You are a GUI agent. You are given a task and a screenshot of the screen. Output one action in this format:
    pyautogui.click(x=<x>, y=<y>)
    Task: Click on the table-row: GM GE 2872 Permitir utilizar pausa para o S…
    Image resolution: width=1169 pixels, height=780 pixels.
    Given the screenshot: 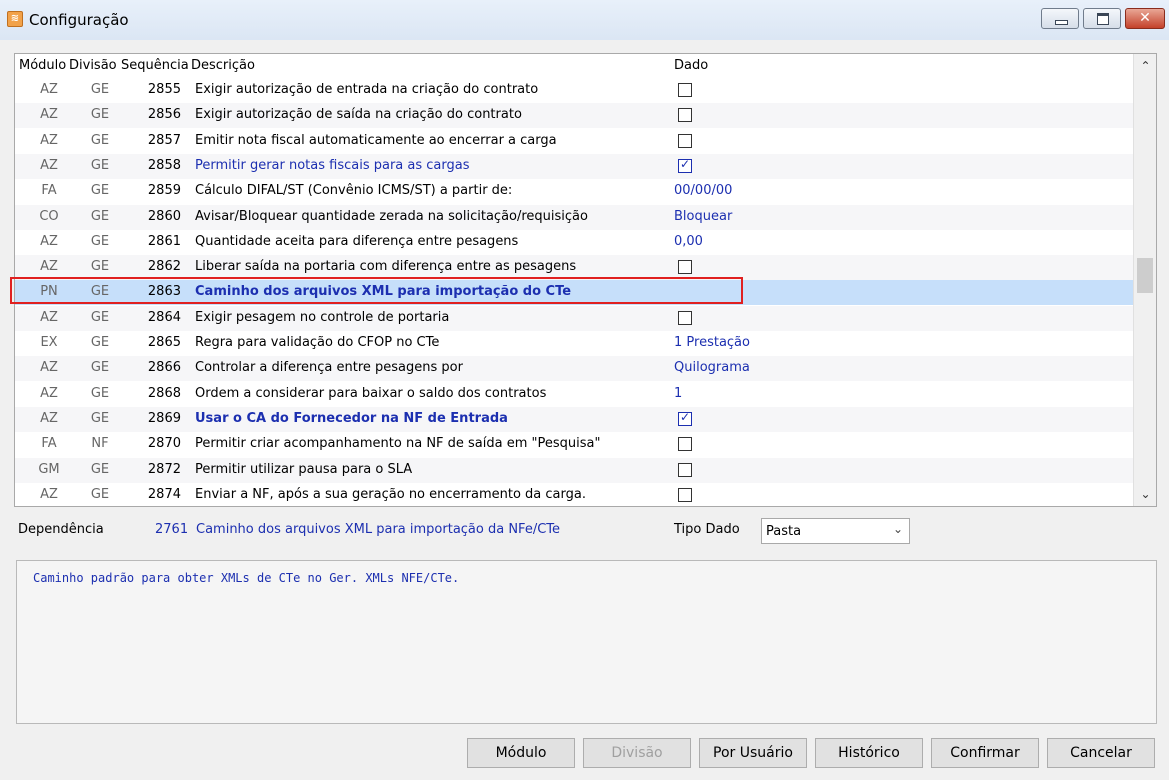 What is the action you would take?
    pyautogui.click(x=574, y=470)
    